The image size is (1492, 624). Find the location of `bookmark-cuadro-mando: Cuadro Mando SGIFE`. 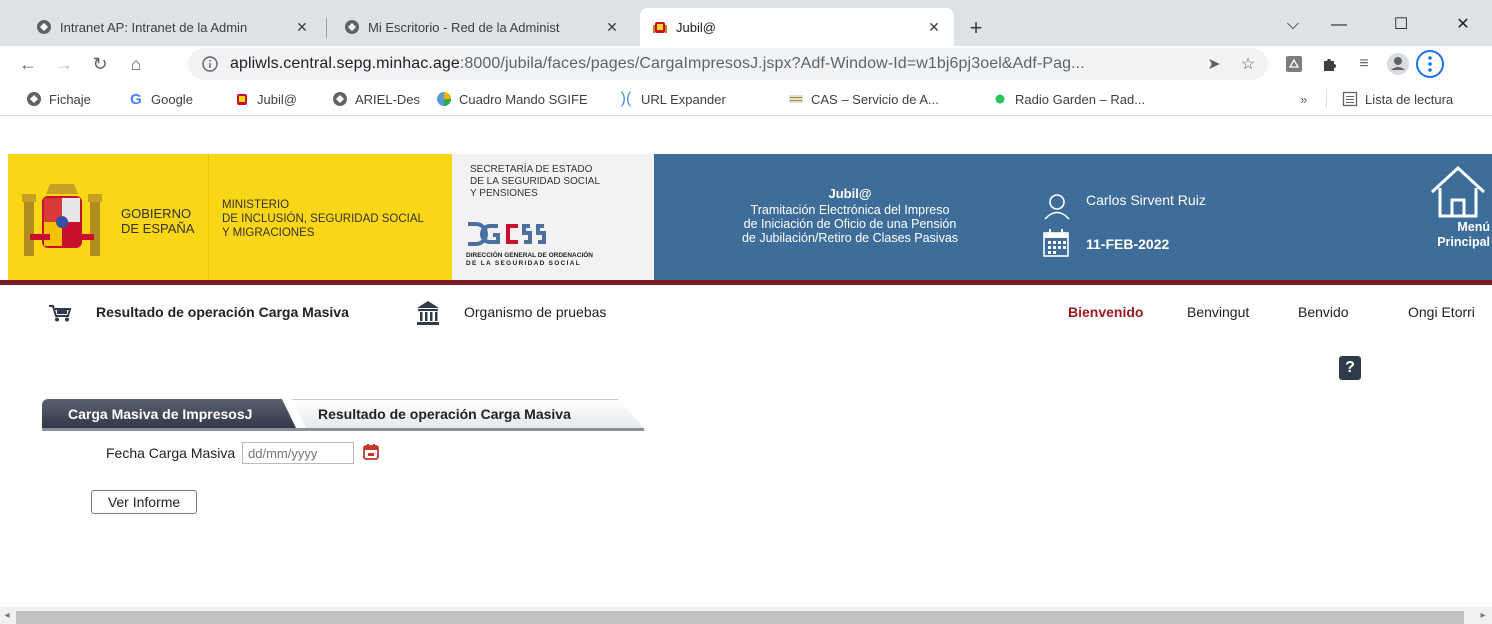

bookmark-cuadro-mando: Cuadro Mando SGIFE is located at coordinates (512, 99).